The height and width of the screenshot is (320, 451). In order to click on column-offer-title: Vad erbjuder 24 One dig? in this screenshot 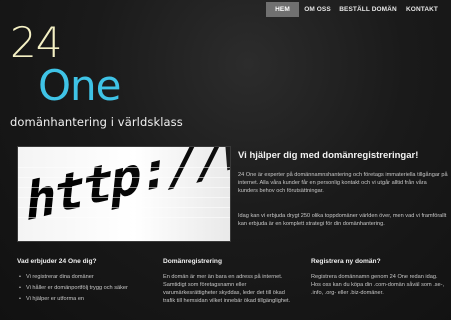, I will do `click(57, 261)`.